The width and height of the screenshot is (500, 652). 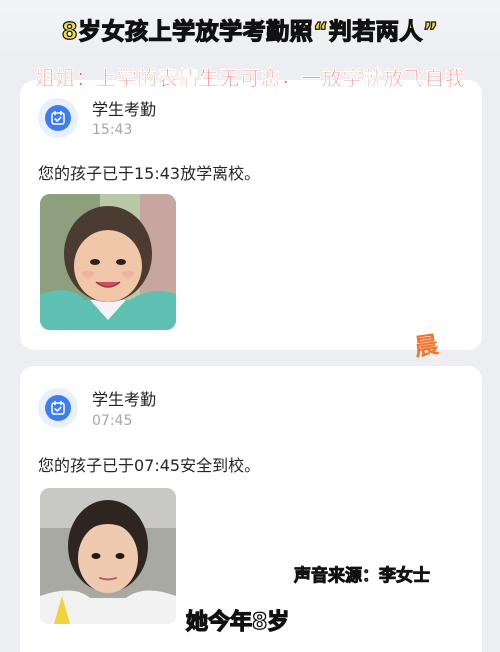 What do you see at coordinates (149, 465) in the screenshot?
I see `notification-message: 您的孩子已于07:45安全到校。` at bounding box center [149, 465].